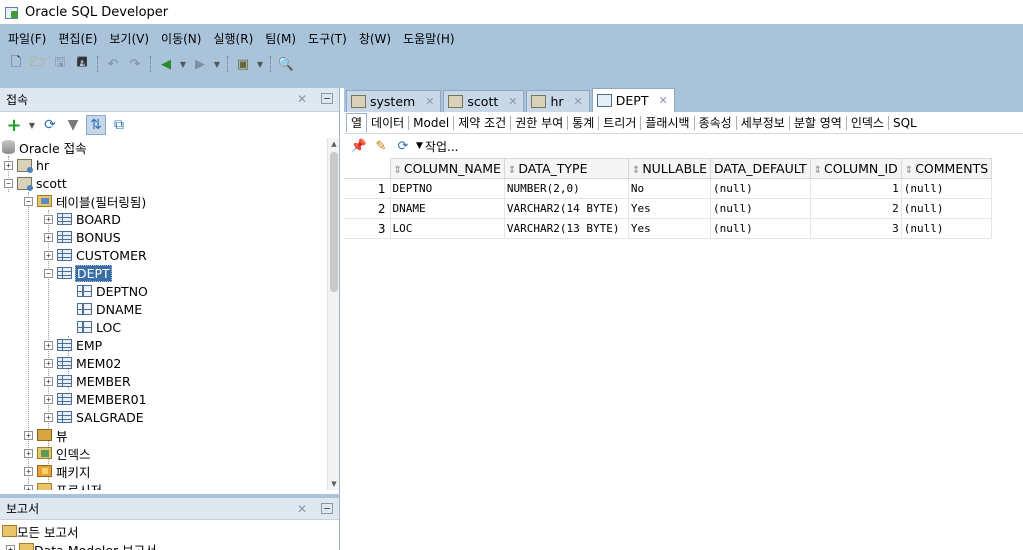  What do you see at coordinates (63, 485) in the screenshot?
I see `tree-node-procedures-folder: + 프로시저` at bounding box center [63, 485].